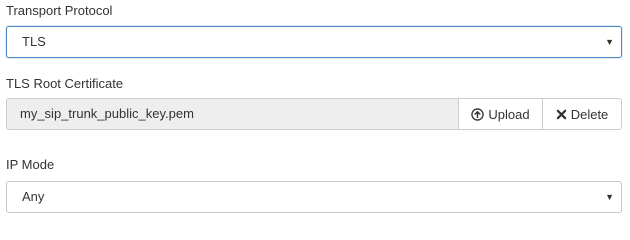 Image resolution: width=630 pixels, height=240 pixels. I want to click on upload-button: Upload, so click(500, 114).